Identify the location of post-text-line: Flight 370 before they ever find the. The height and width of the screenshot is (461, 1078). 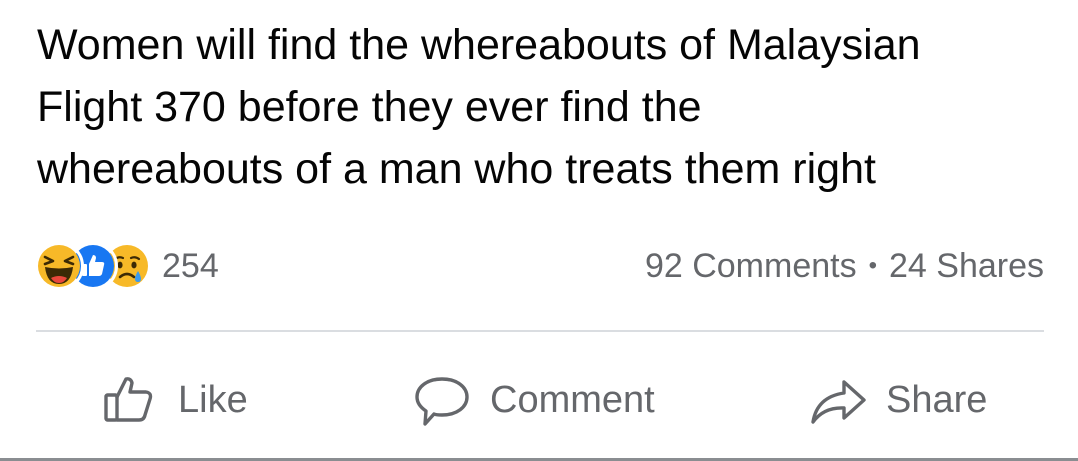
(369, 107).